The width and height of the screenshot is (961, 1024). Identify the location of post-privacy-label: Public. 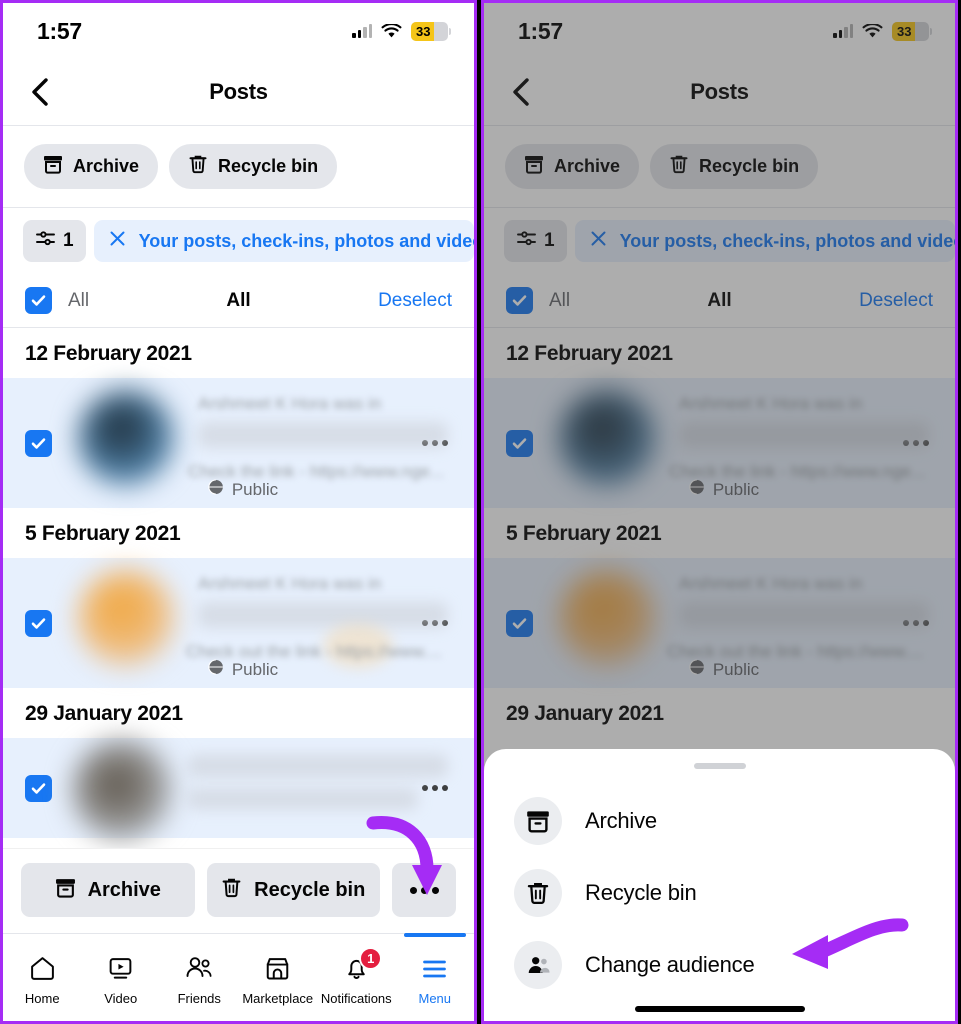
(736, 489).